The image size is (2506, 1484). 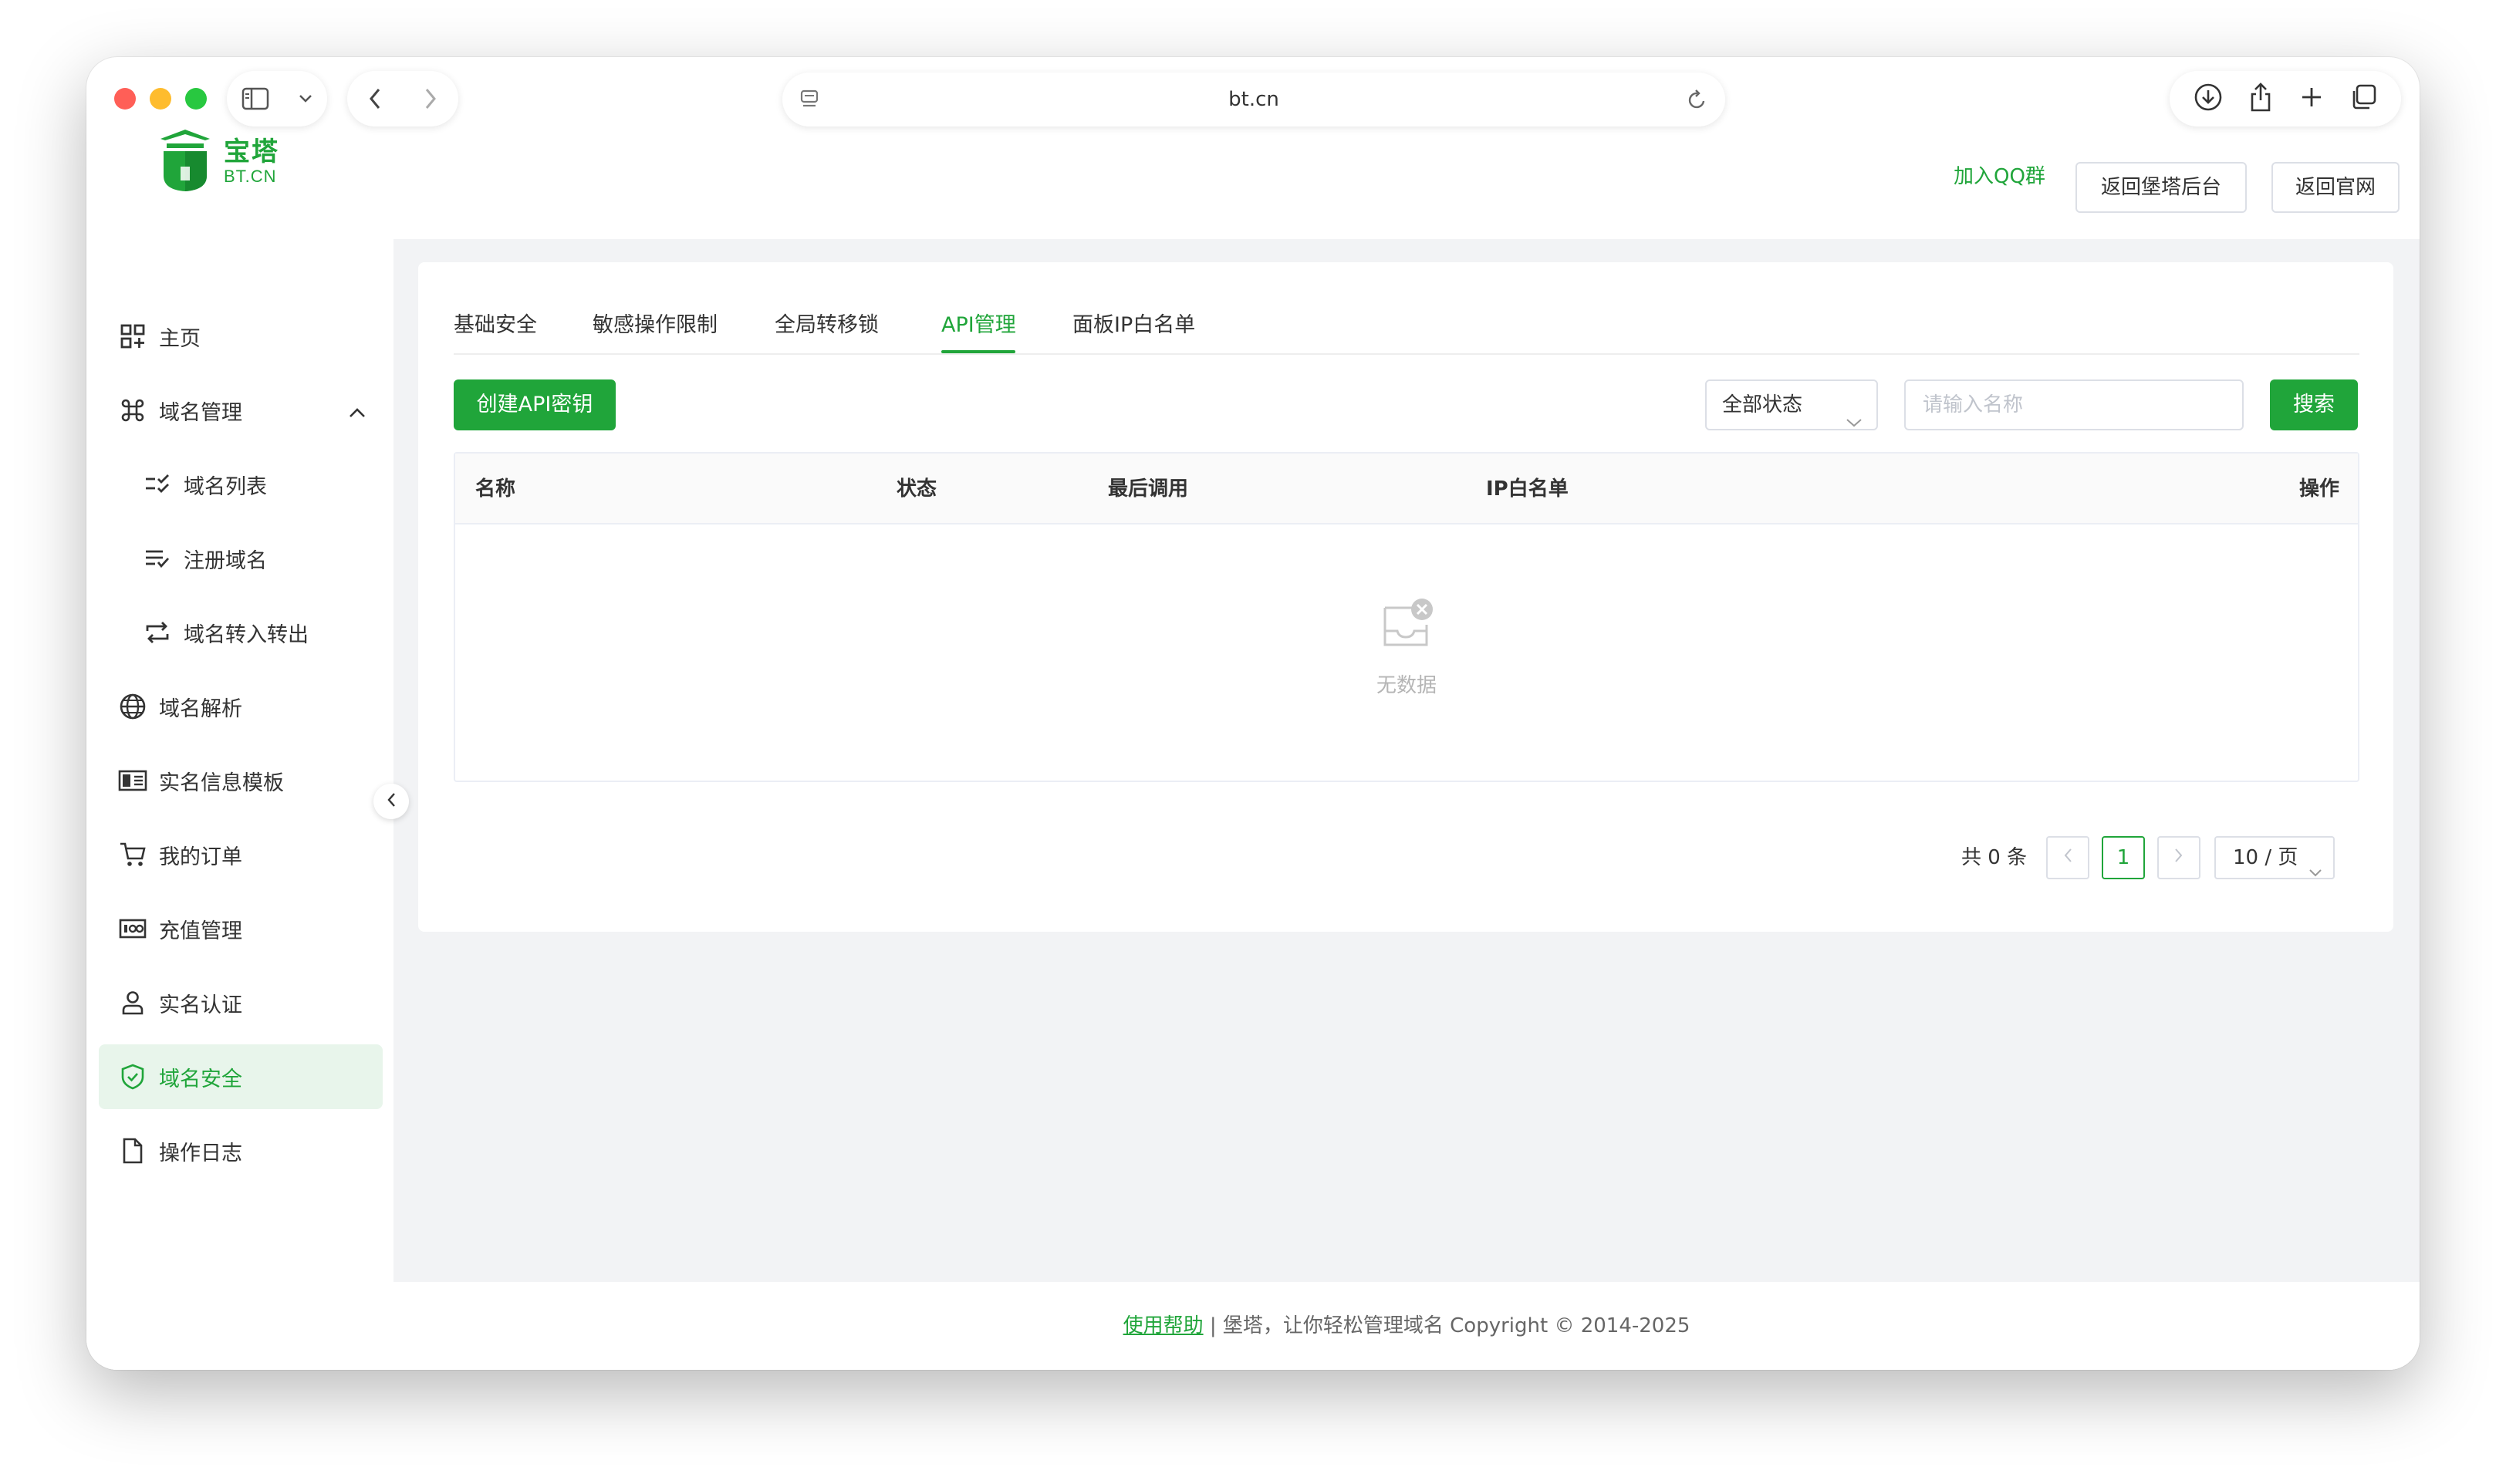 What do you see at coordinates (917, 489) in the screenshot?
I see `column-header-status: 状态` at bounding box center [917, 489].